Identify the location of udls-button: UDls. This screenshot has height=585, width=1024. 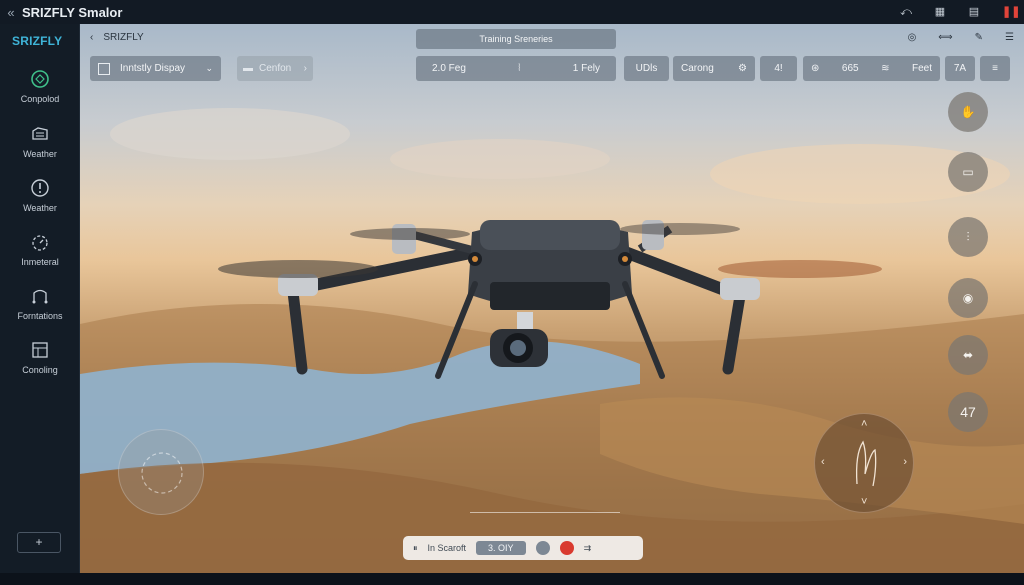
(646, 68).